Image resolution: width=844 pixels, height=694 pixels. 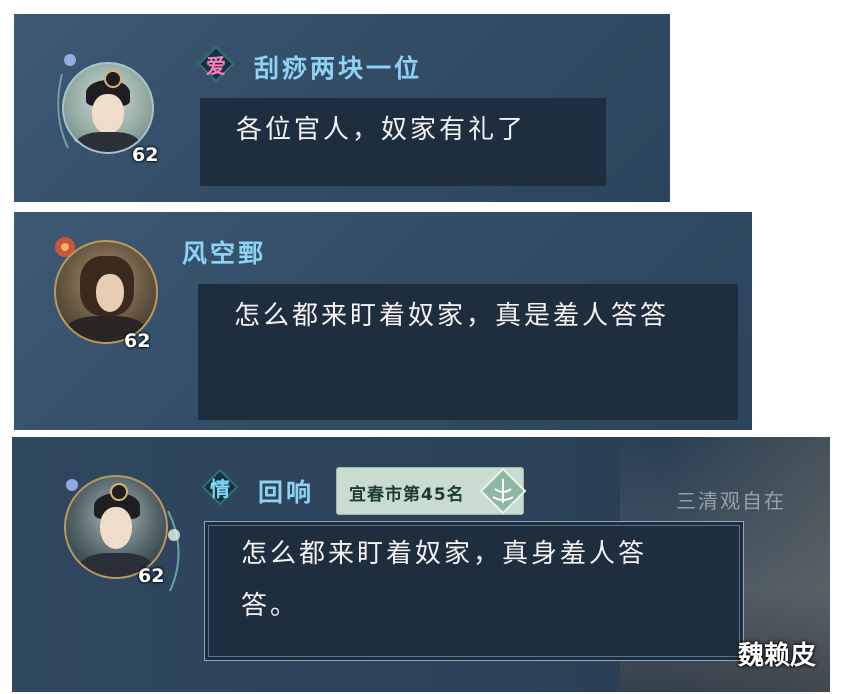 What do you see at coordinates (286, 491) in the screenshot?
I see `player-name: 回响` at bounding box center [286, 491].